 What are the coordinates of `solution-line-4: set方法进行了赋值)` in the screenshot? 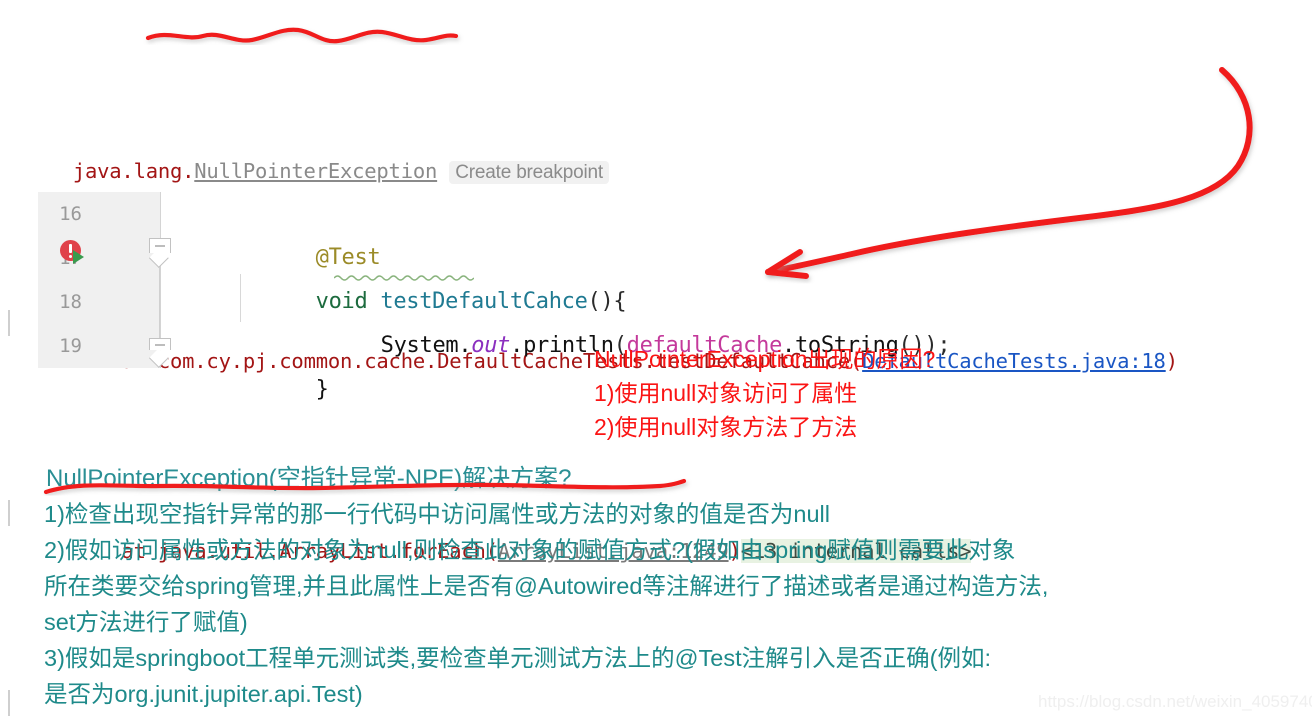 It's located at (146, 622).